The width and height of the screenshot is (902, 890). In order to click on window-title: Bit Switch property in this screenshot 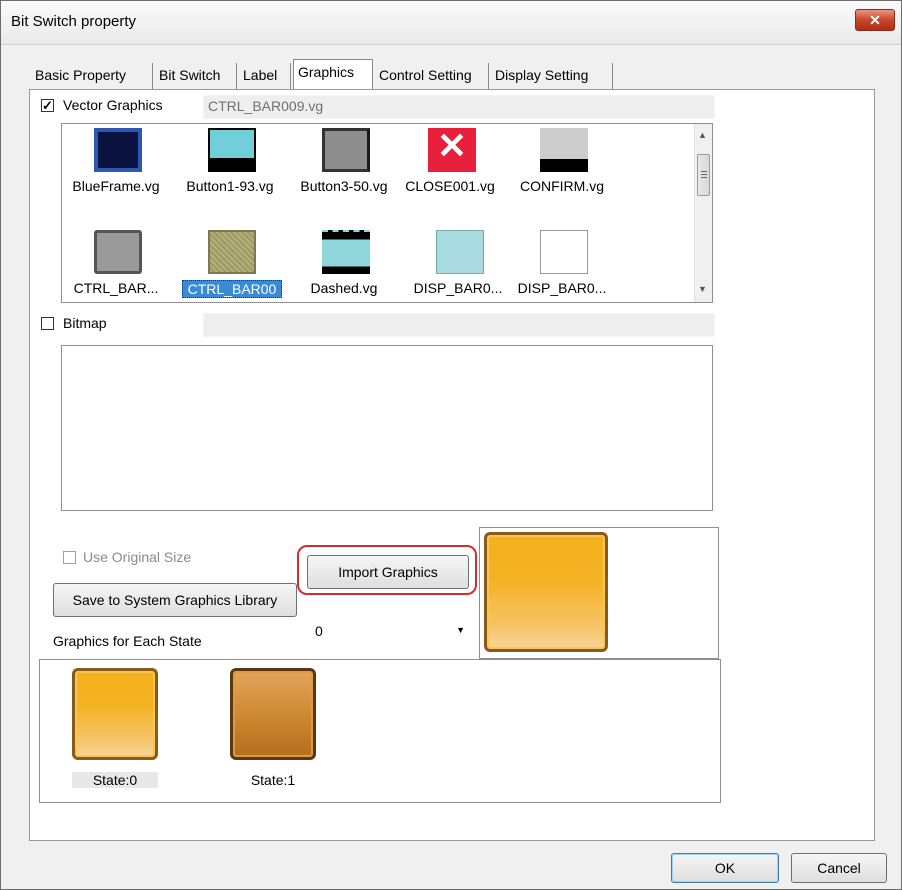, I will do `click(74, 21)`.